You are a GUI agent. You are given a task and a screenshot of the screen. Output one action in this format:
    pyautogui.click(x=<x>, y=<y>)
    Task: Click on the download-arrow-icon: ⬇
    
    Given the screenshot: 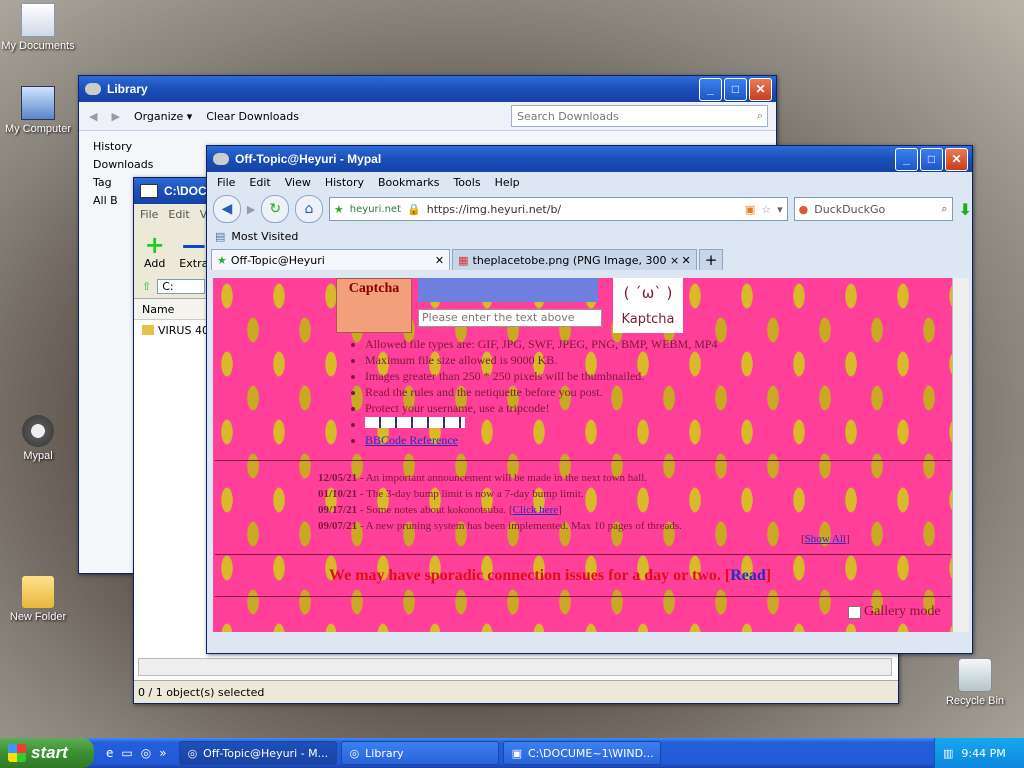 What is the action you would take?
    pyautogui.click(x=965, y=209)
    